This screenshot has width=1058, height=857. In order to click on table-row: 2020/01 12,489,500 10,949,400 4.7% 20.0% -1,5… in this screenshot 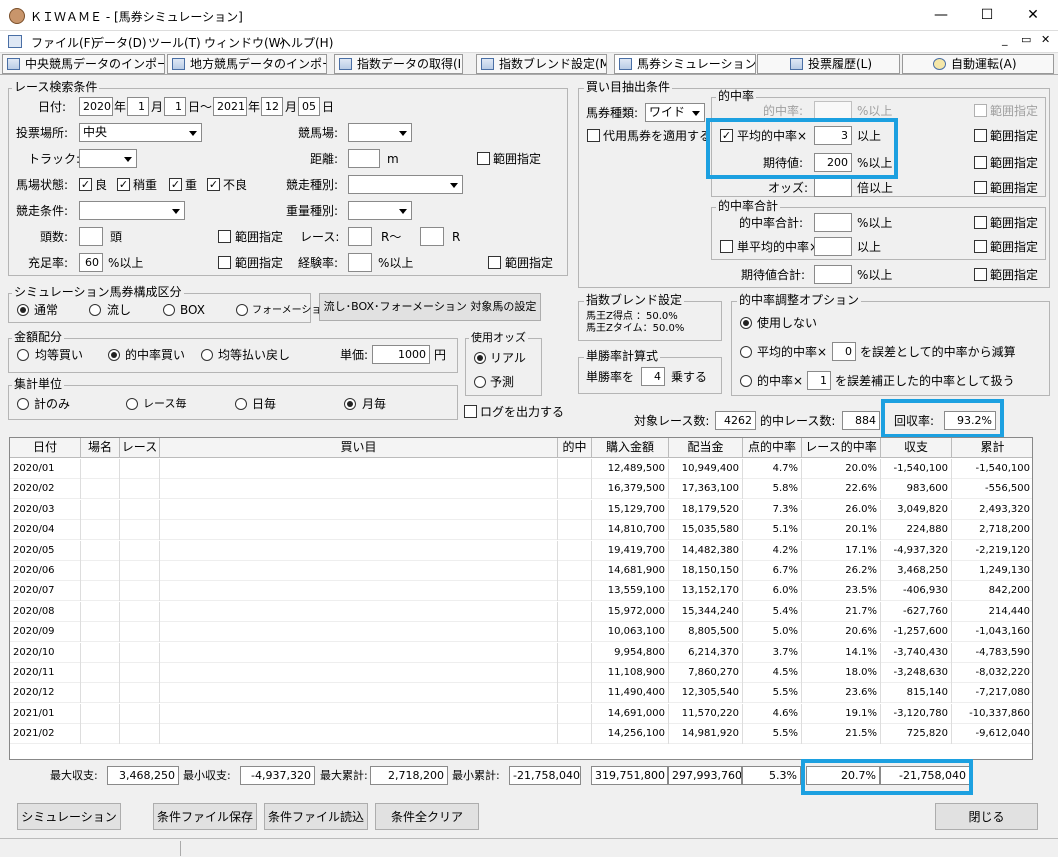, I will do `click(521, 469)`.